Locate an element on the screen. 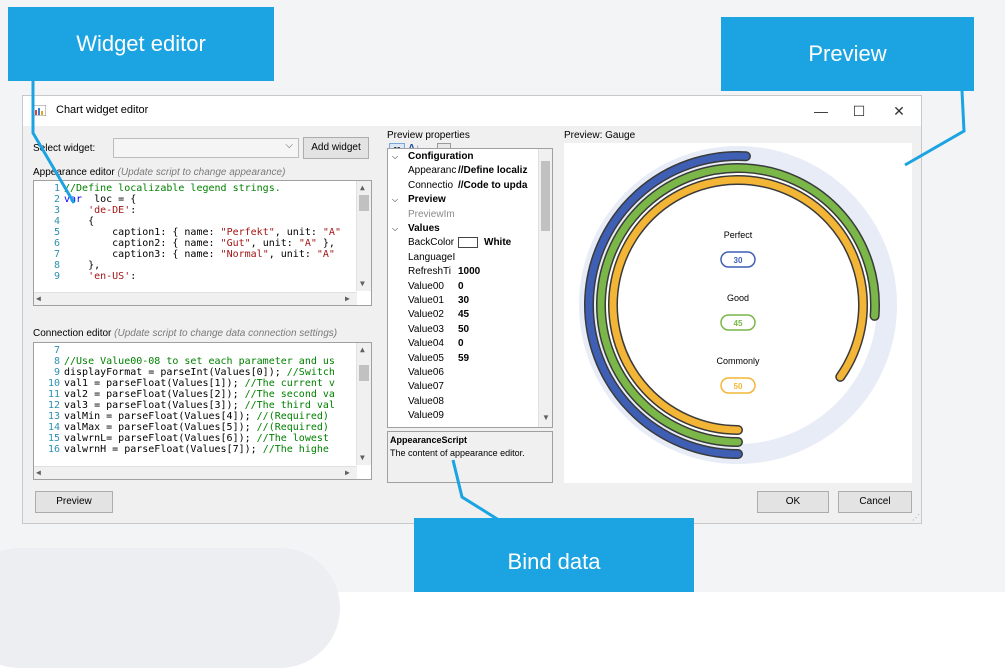 The width and height of the screenshot is (1005, 668). widget-editor-connector is located at coordinates (53, 142).